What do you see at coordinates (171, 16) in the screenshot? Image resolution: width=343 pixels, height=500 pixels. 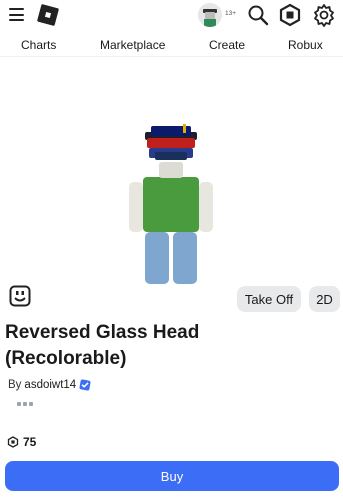 I see `top-bar: 13+` at bounding box center [171, 16].